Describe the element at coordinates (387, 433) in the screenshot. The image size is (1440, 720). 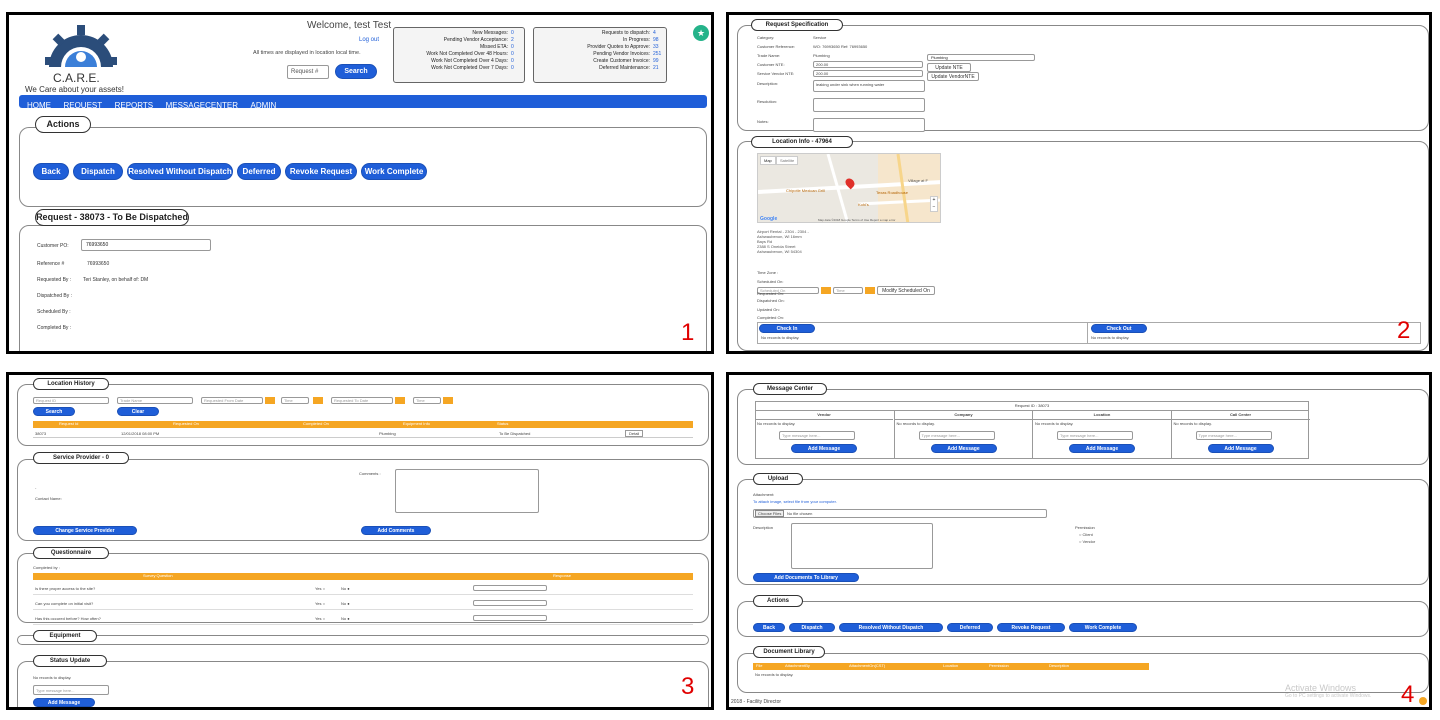
I see `history-cell-equipment: Plumbing` at that location.